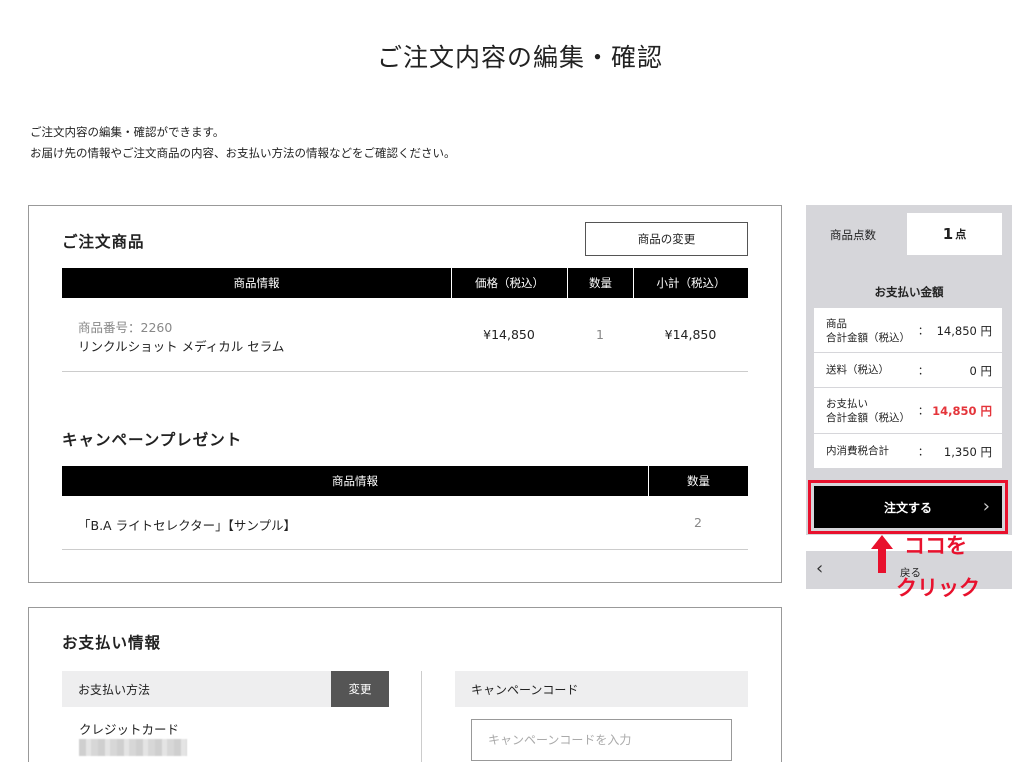 The image size is (1024, 762). I want to click on payment-method-label: お支払い方法, so click(114, 689).